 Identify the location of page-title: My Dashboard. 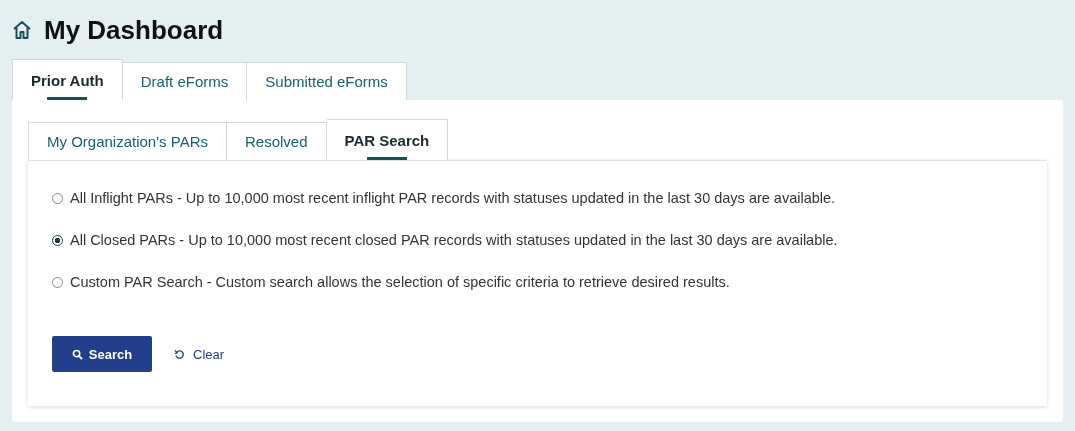
(134, 30).